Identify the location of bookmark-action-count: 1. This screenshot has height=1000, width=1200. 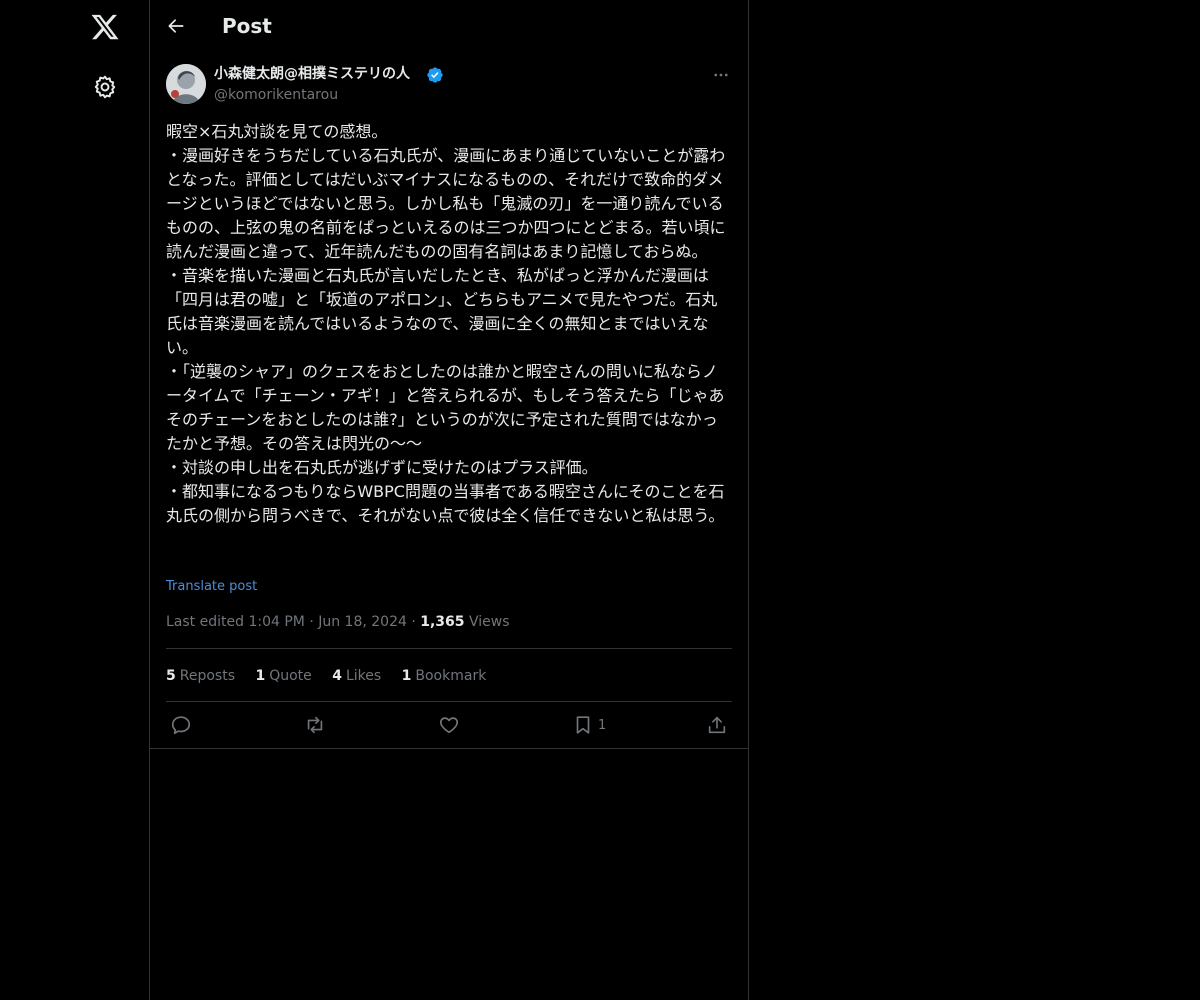
(602, 725).